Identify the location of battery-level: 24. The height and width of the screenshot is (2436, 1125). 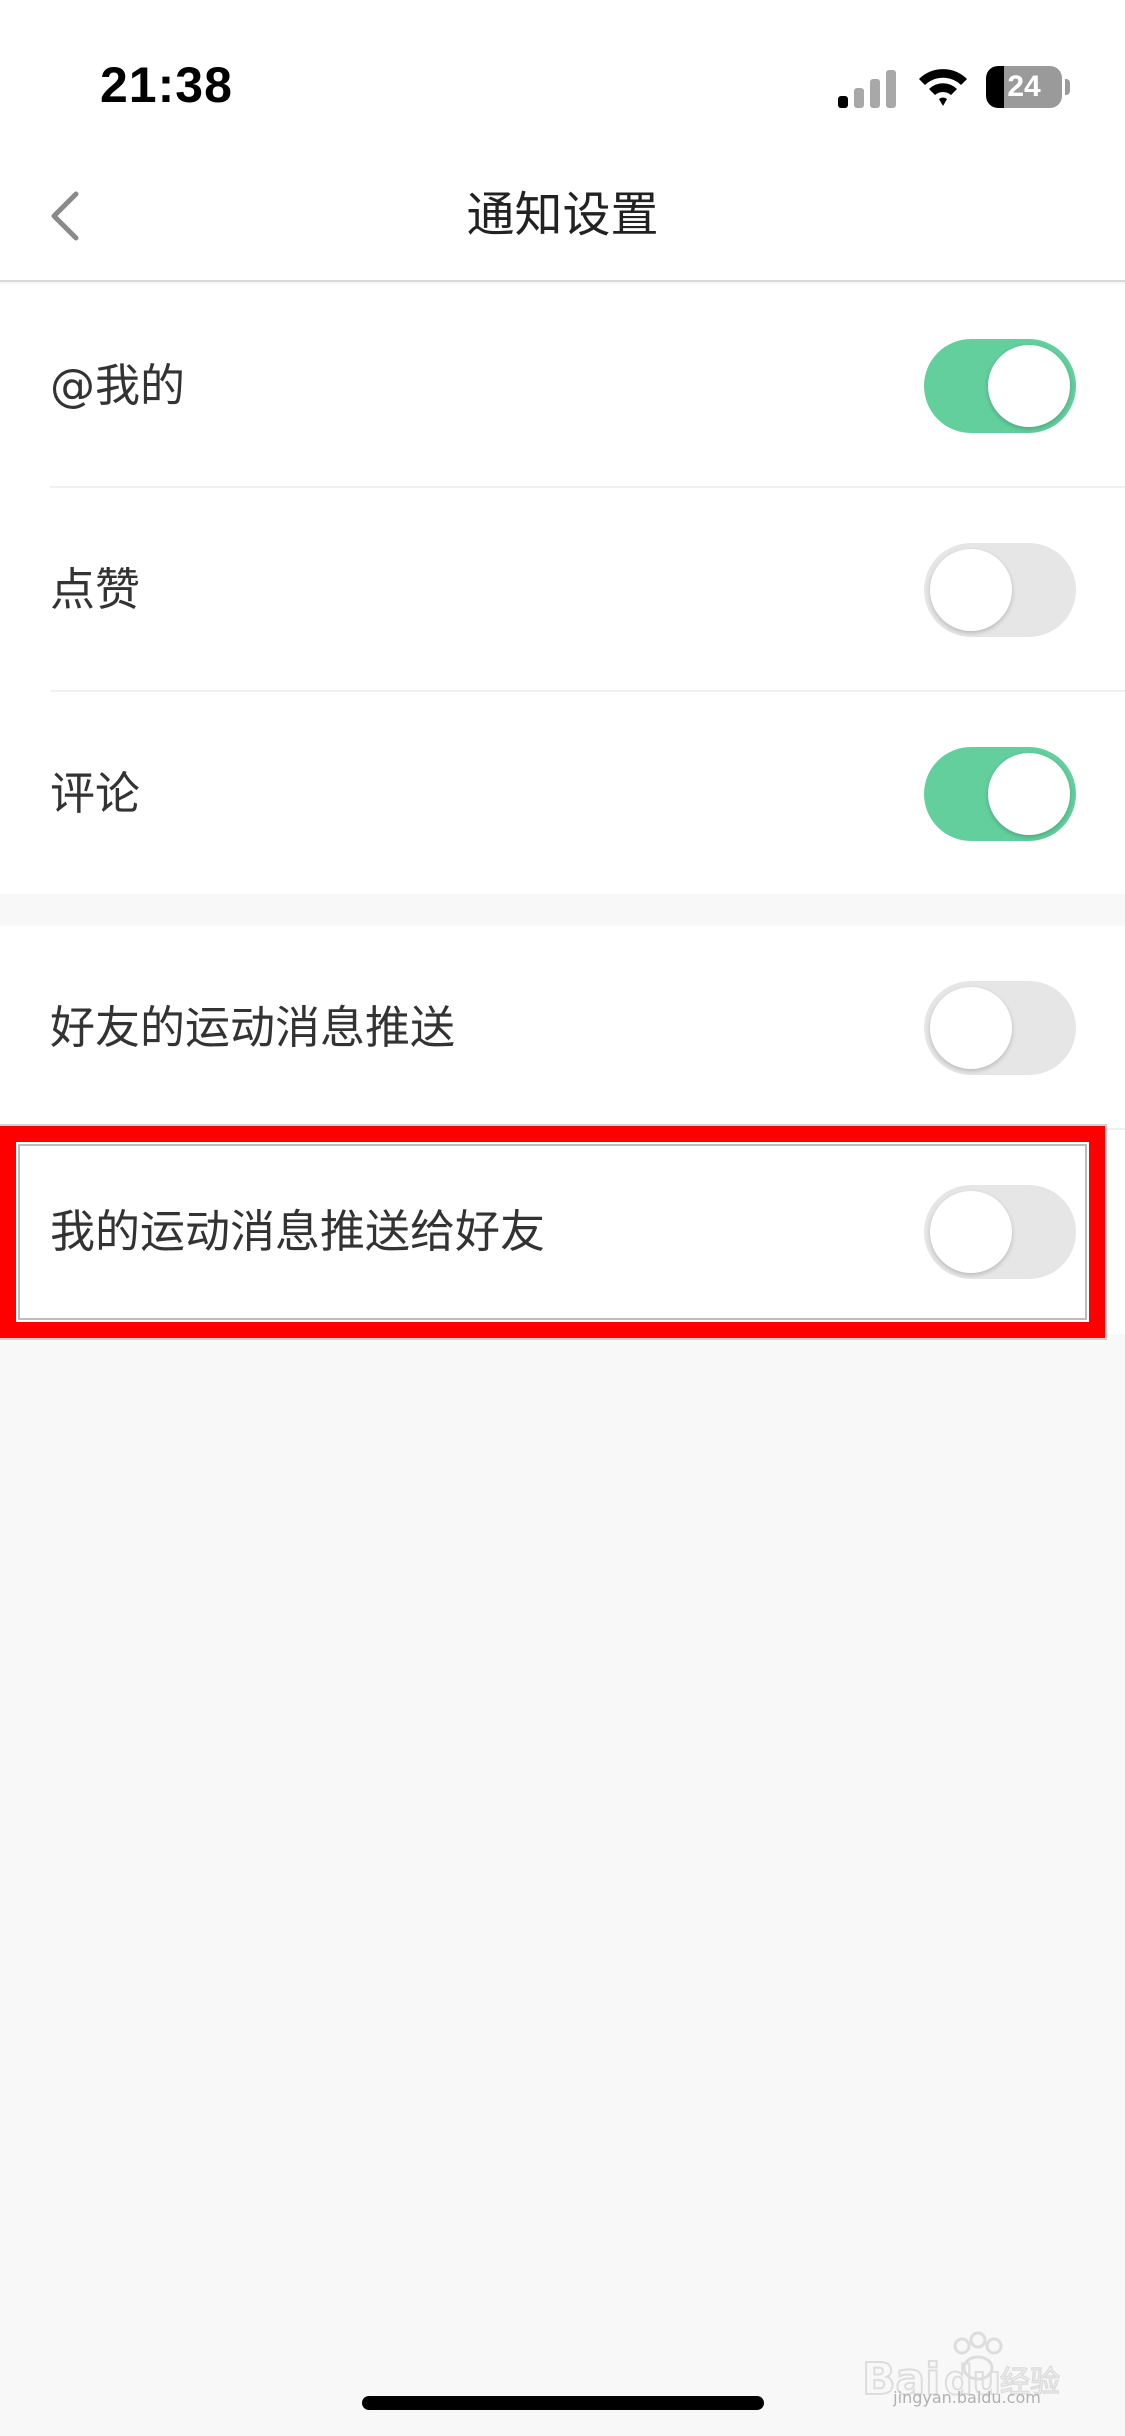
(1024, 86).